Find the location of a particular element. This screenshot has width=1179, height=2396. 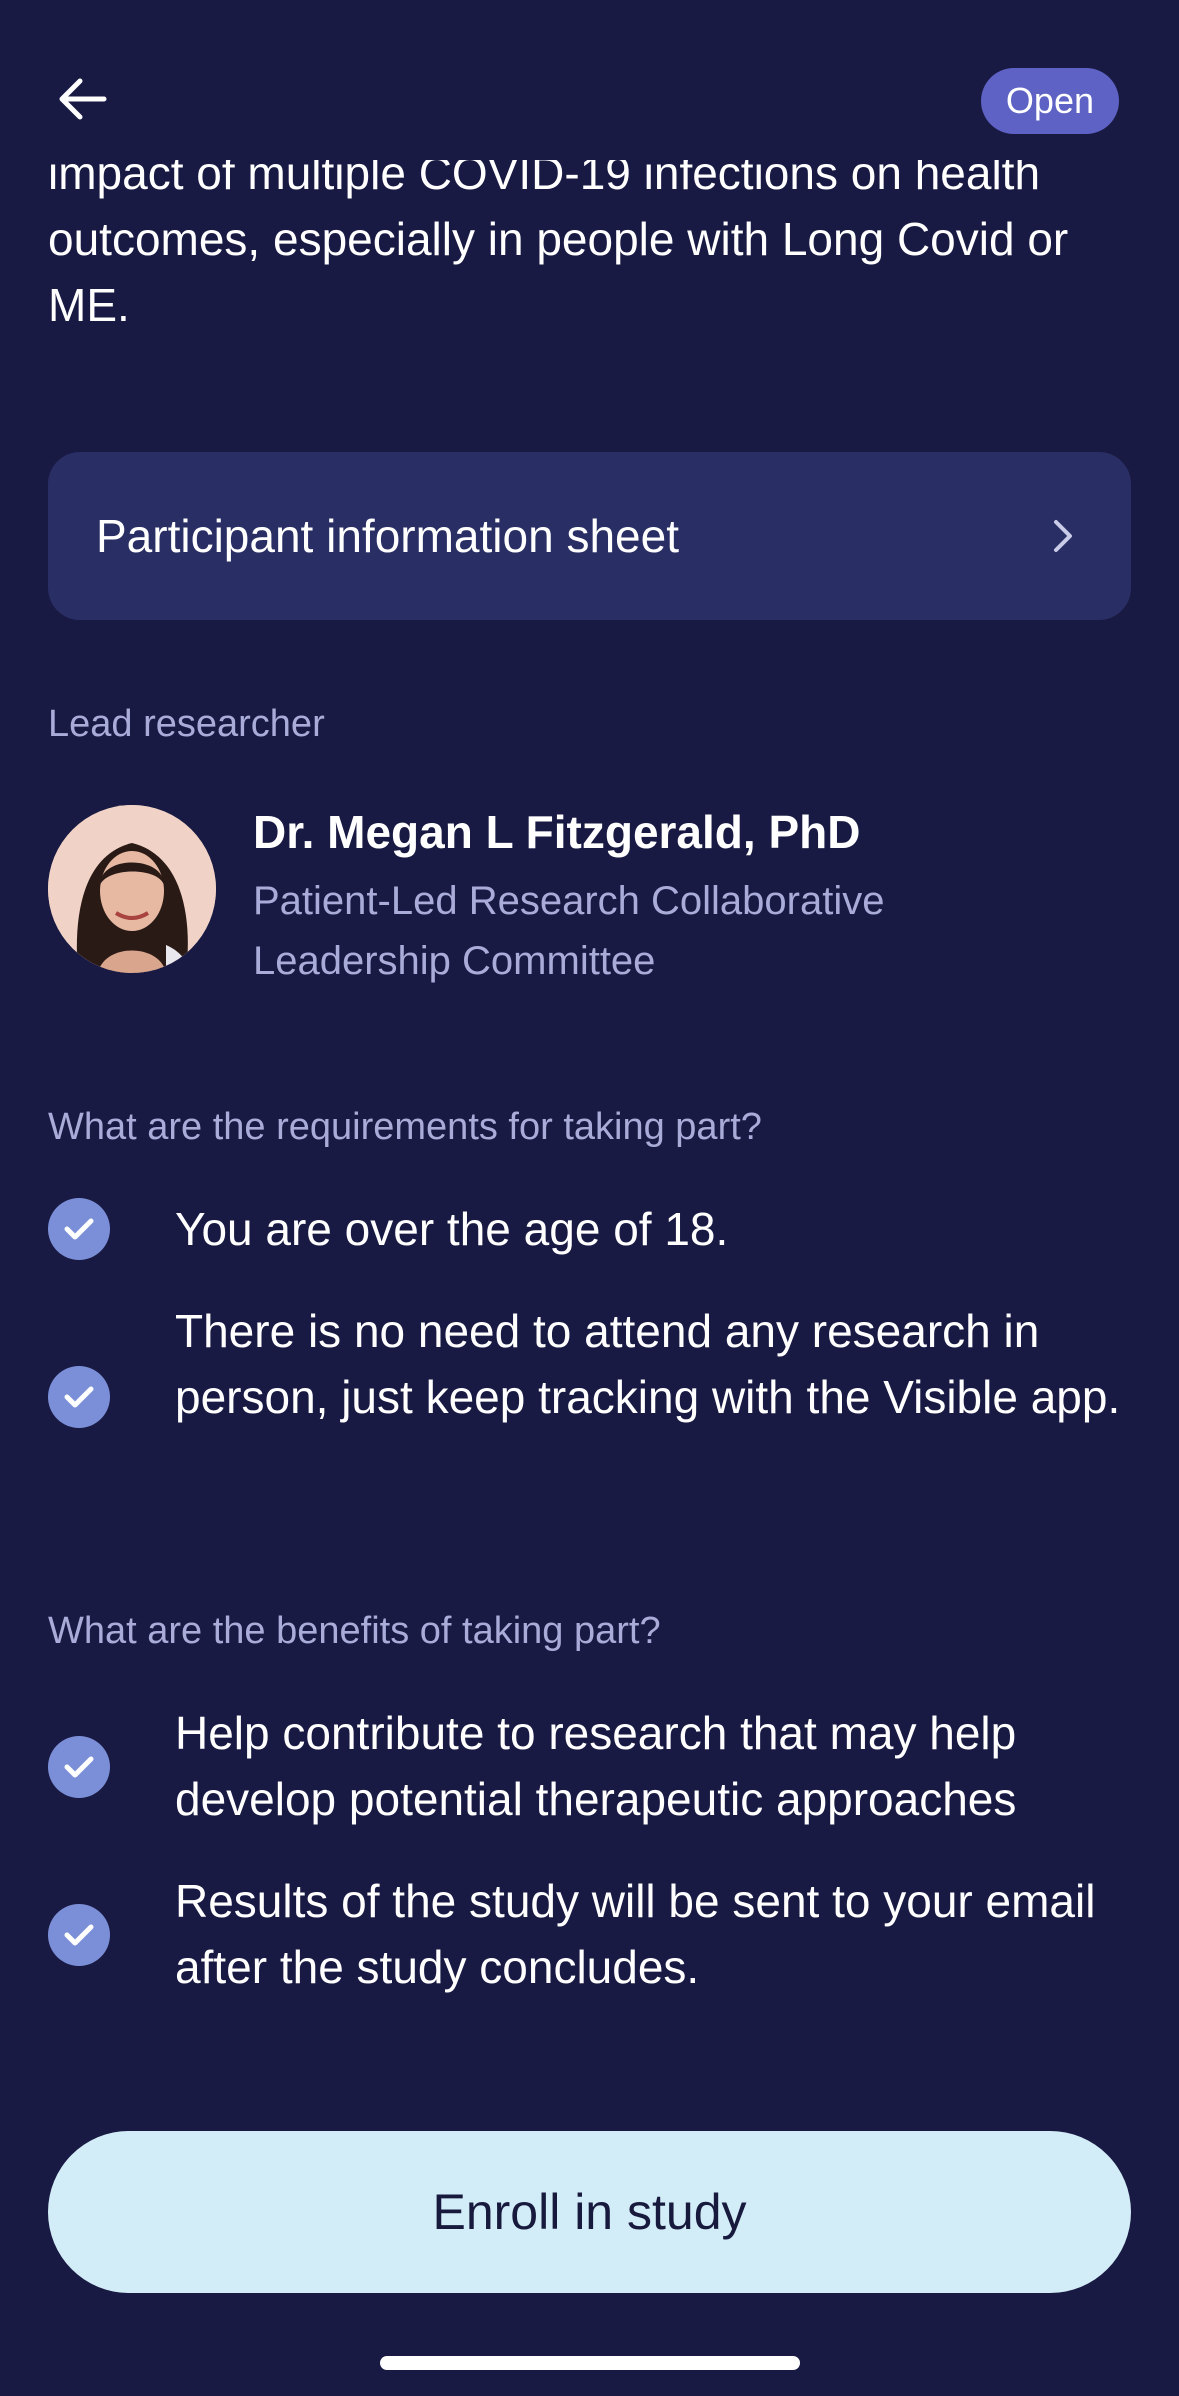

top-bar: Open is located at coordinates (589, 80).